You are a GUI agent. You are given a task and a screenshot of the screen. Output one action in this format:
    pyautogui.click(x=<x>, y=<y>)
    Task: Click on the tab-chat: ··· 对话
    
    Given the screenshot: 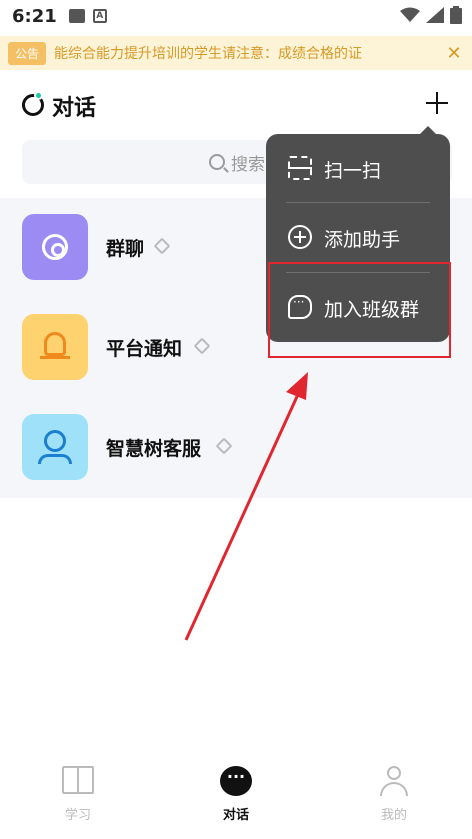 What is the action you would take?
    pyautogui.click(x=236, y=794)
    